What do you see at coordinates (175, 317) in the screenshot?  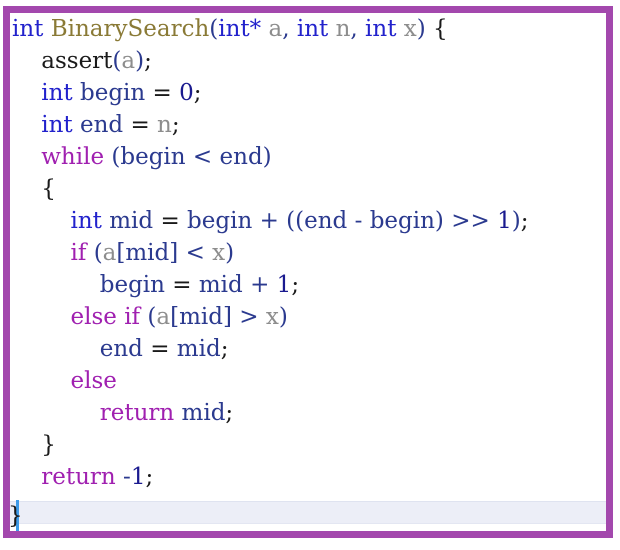 I see `code-token-punct: [` at bounding box center [175, 317].